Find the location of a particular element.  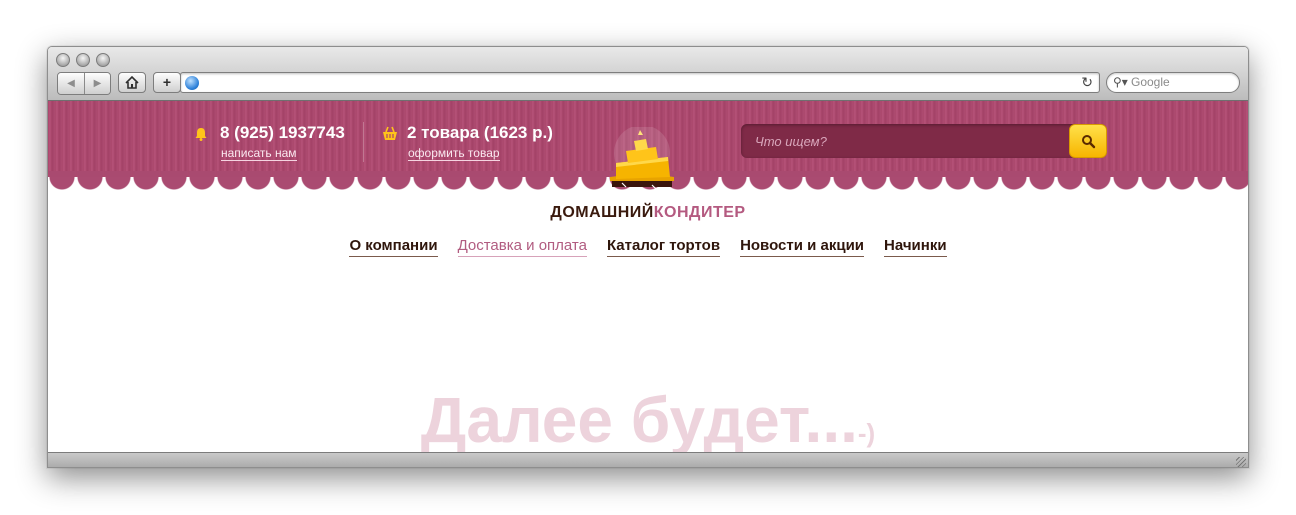

back-button: ◀ is located at coordinates (71, 83).